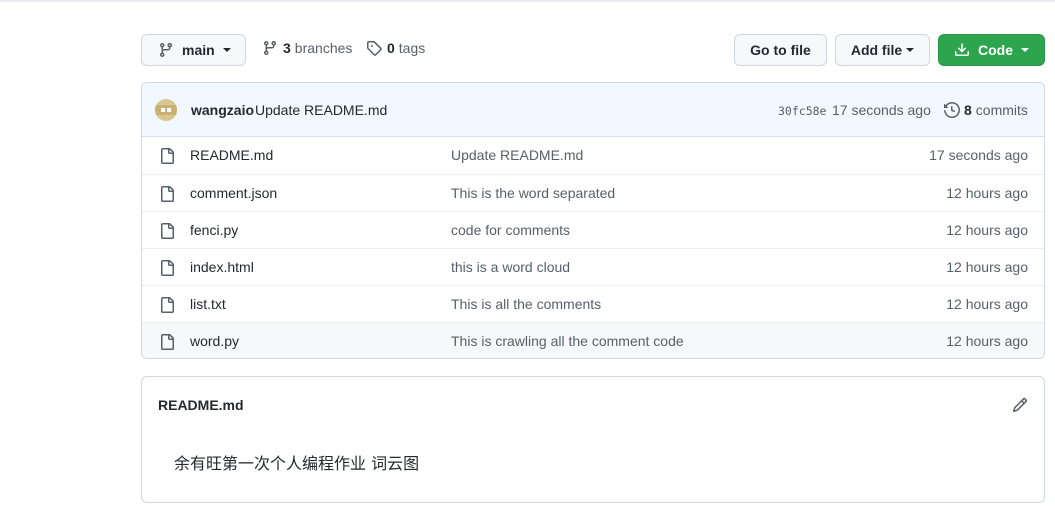  I want to click on branches-label: branches, so click(323, 48).